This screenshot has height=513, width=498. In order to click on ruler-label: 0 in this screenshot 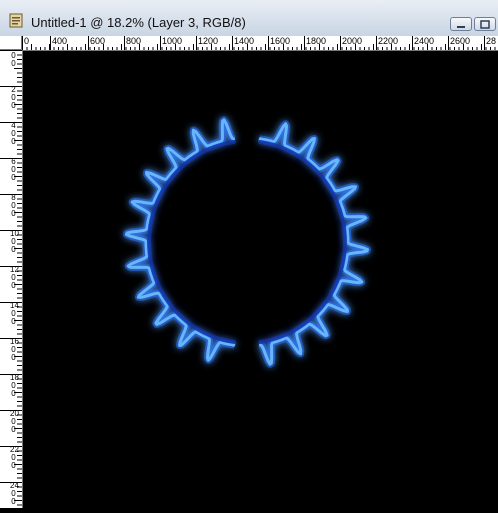, I will do `click(27, 41)`.